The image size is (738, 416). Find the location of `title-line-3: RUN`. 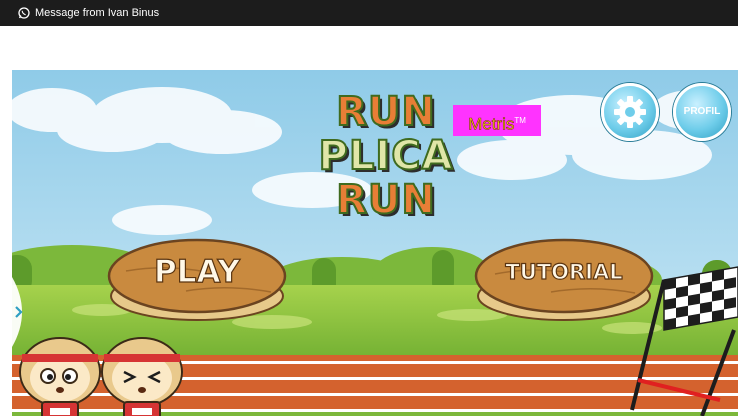

title-line-3: RUN is located at coordinates (385, 200).